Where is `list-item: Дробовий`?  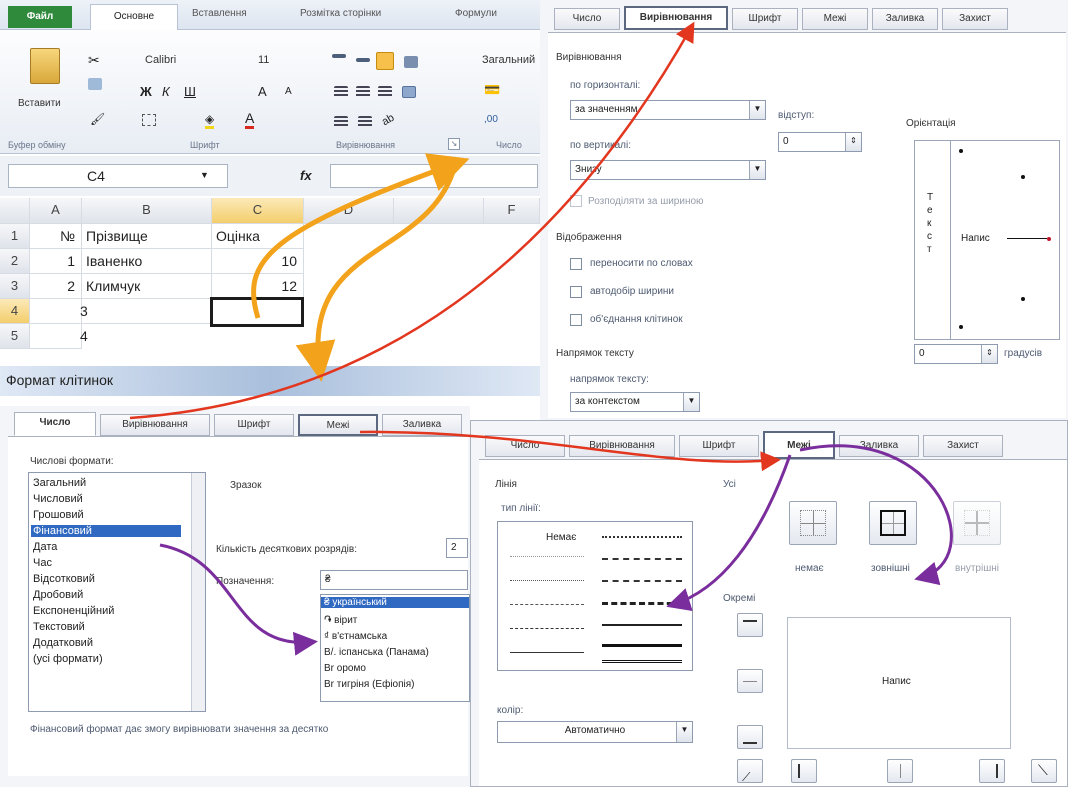 list-item: Дробовий is located at coordinates (58, 595).